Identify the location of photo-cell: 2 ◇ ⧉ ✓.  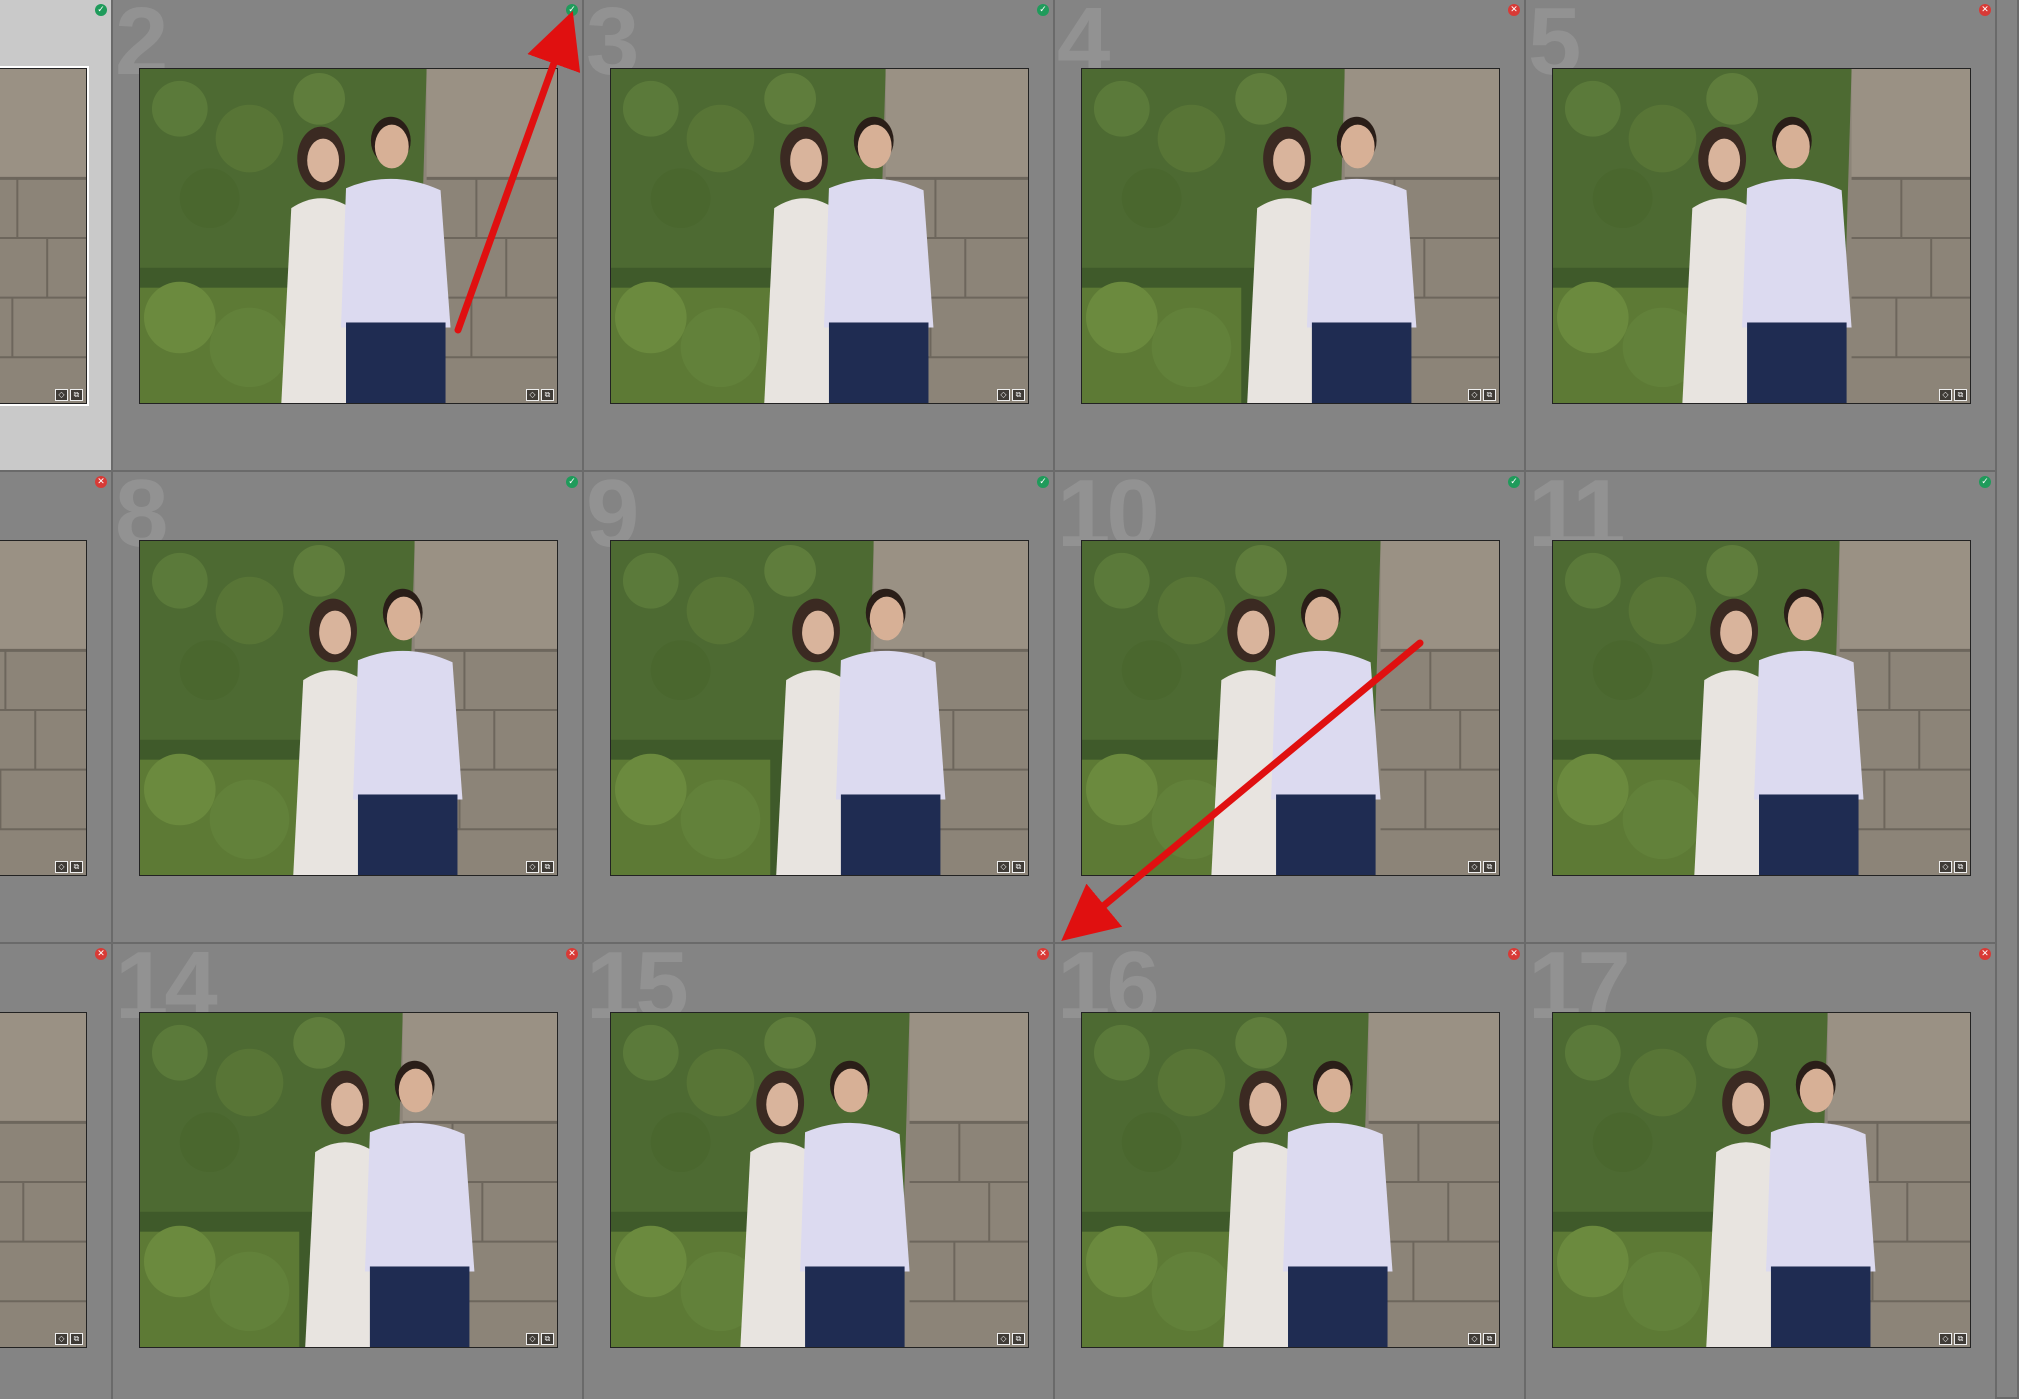
(348, 236).